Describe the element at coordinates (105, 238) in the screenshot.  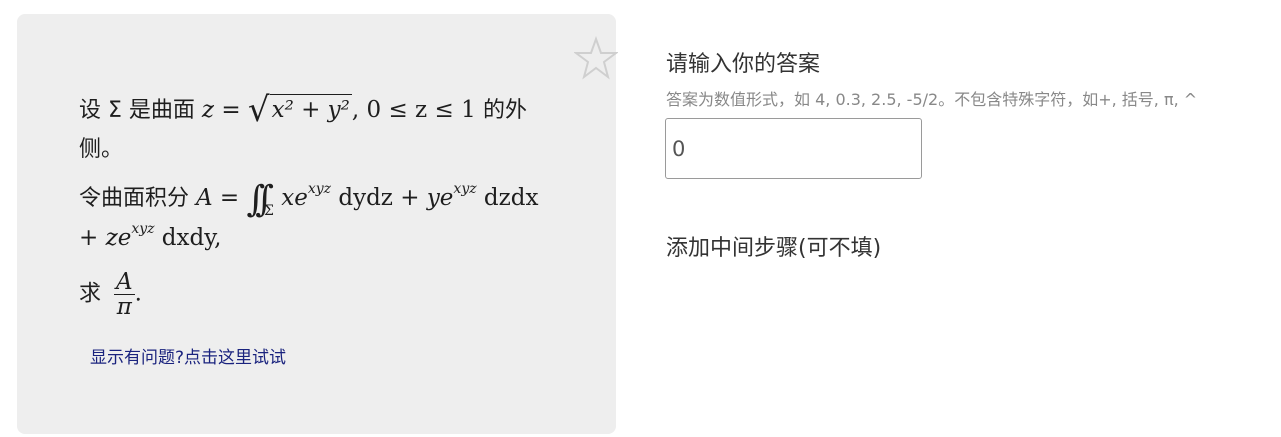
I see `math-term: + ze` at that location.